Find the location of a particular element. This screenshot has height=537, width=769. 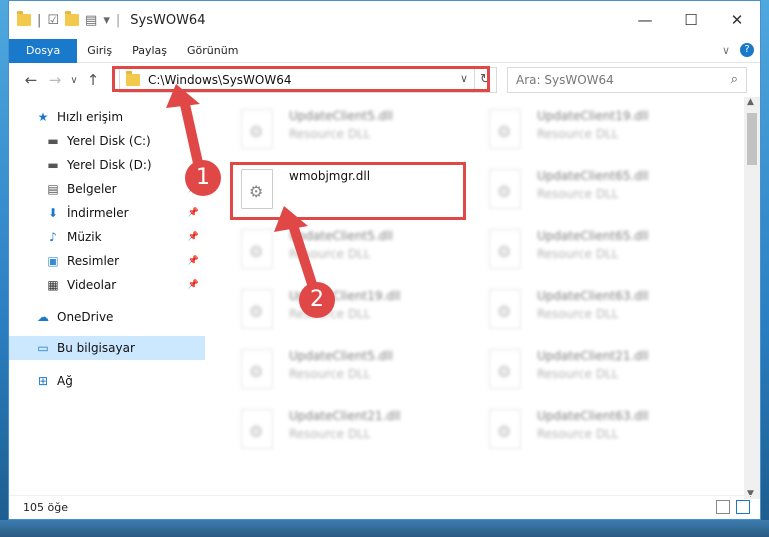

annotation-arrows is located at coordinates (241, 186).